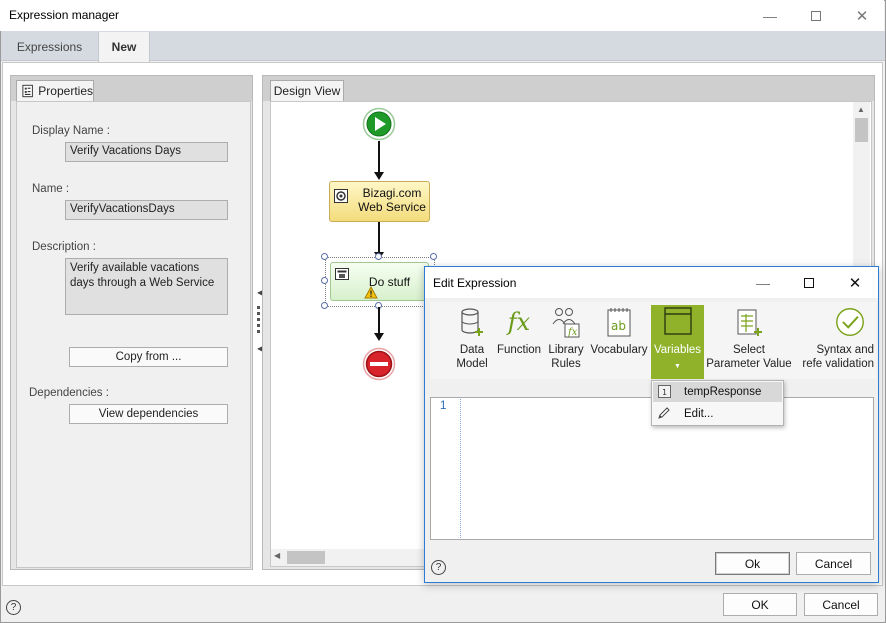 This screenshot has height=623, width=886. I want to click on scroll-left-icon: ◀, so click(277, 555).